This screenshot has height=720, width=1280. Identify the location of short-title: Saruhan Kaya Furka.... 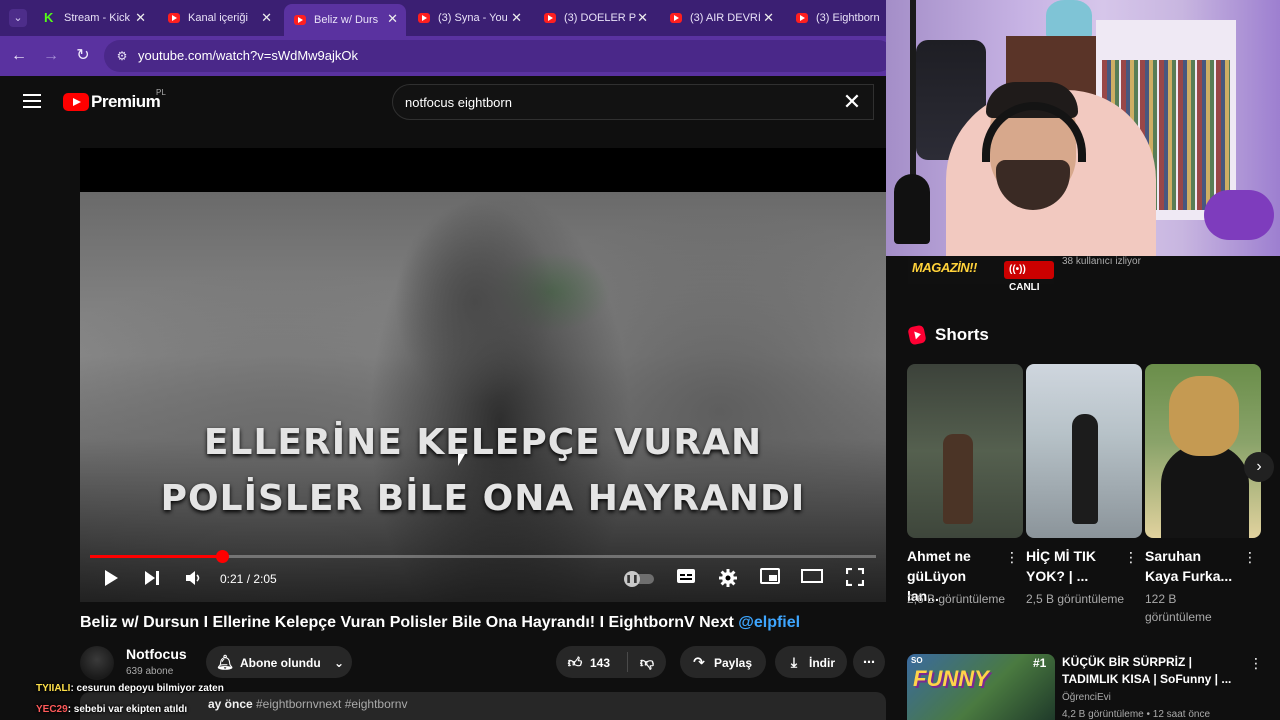
(1191, 566).